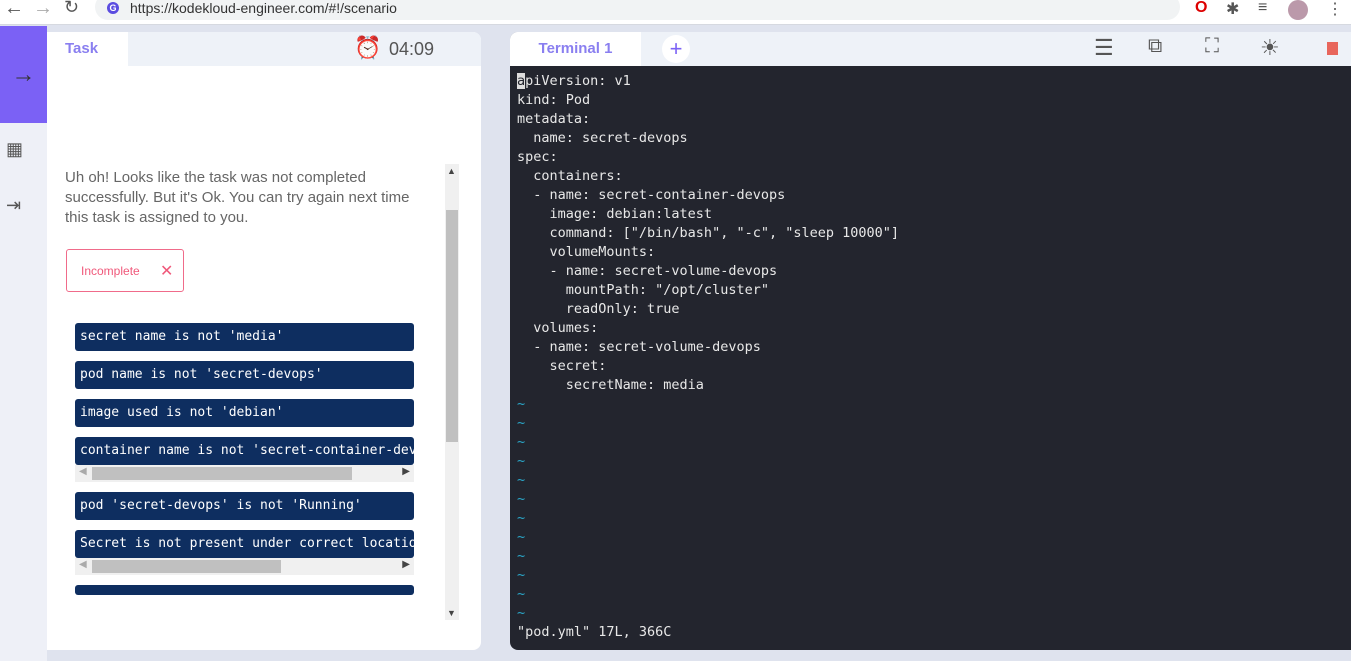  I want to click on code-line: - name: secret-container-devops, so click(651, 195).